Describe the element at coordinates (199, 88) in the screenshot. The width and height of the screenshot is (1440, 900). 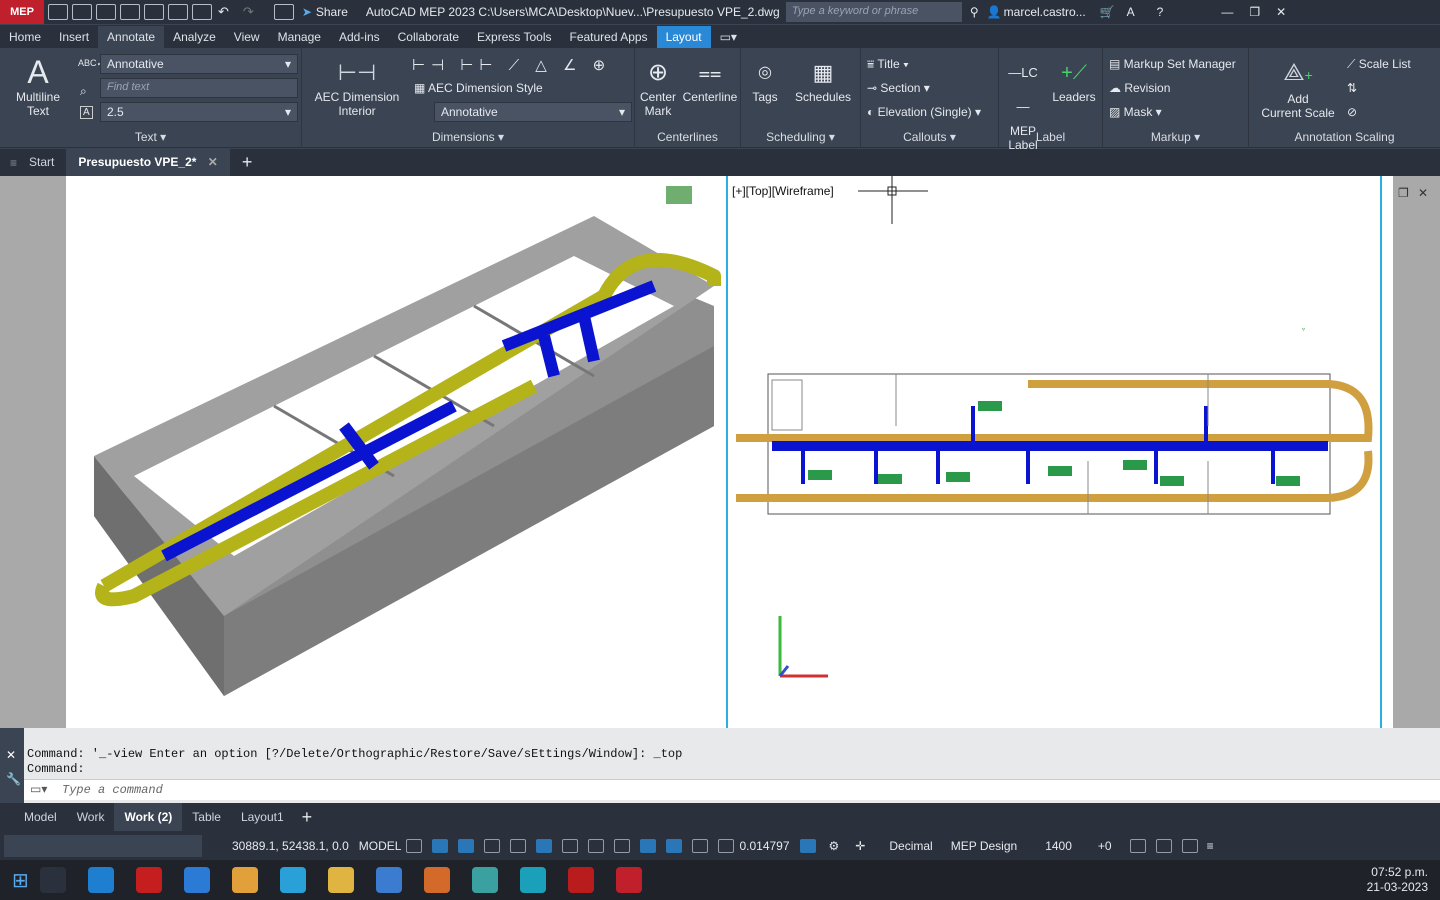
I see `find-text-input: Find text` at that location.